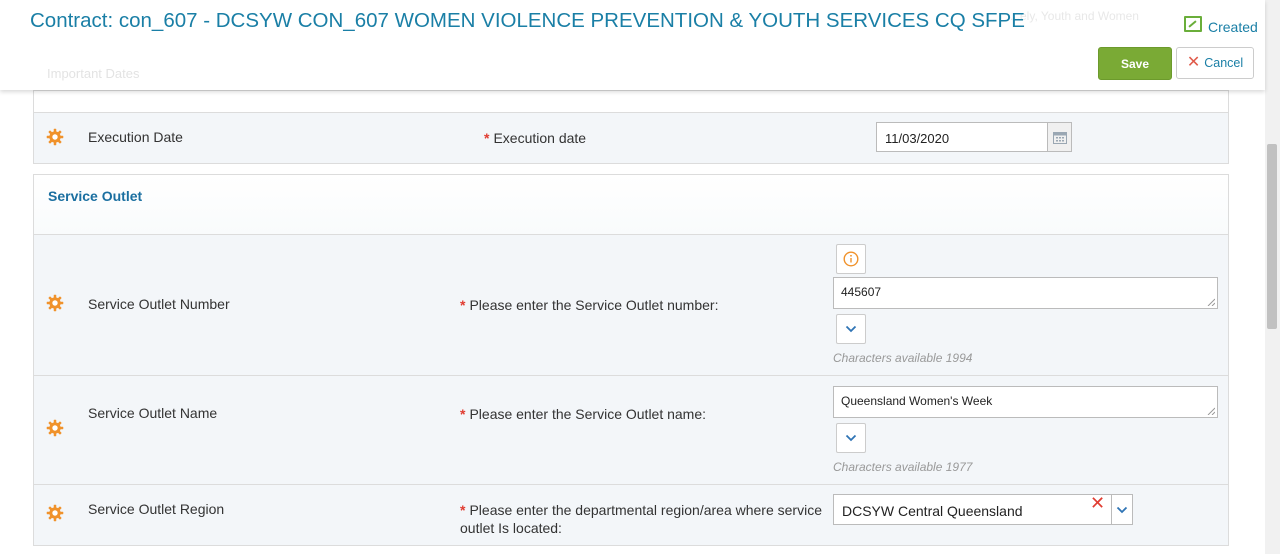 The height and width of the screenshot is (554, 1280). I want to click on close-icon: ✕, so click(1193, 62).